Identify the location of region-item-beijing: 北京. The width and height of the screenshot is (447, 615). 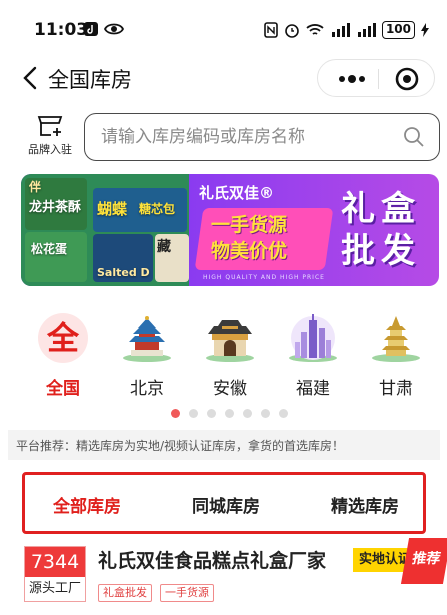
(147, 355).